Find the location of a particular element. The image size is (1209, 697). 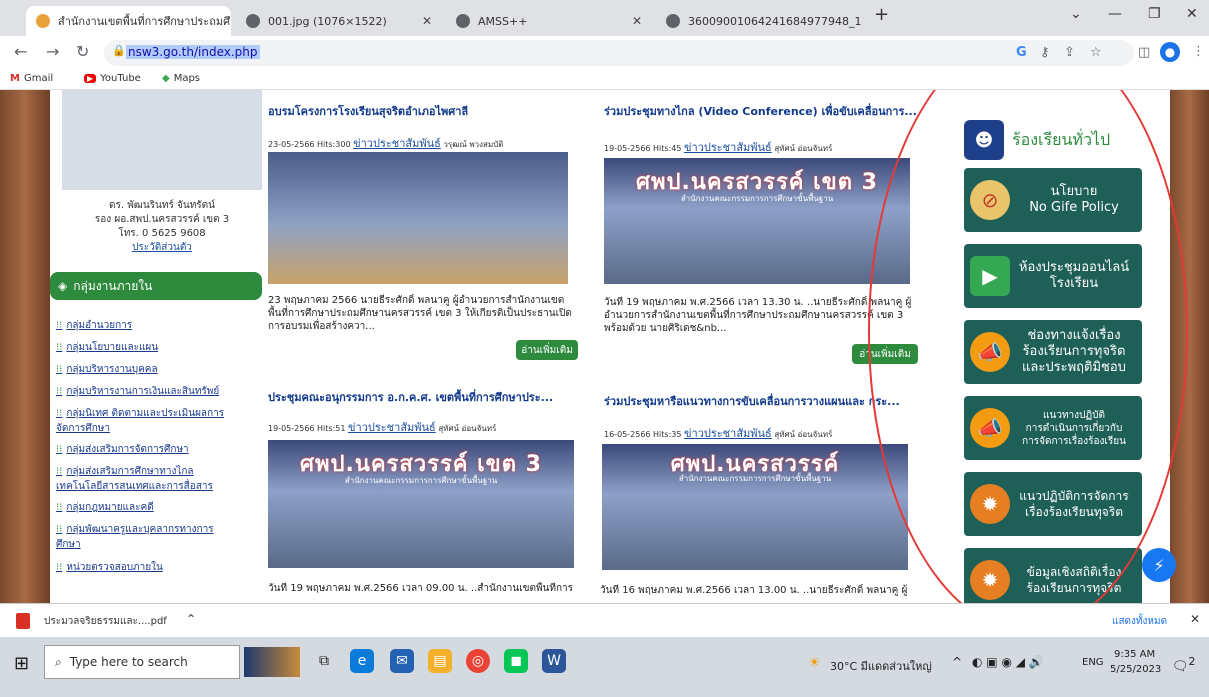

group-link: ⁝⁝ หน่วยตรวจสอบภายใน is located at coordinates (156, 567).